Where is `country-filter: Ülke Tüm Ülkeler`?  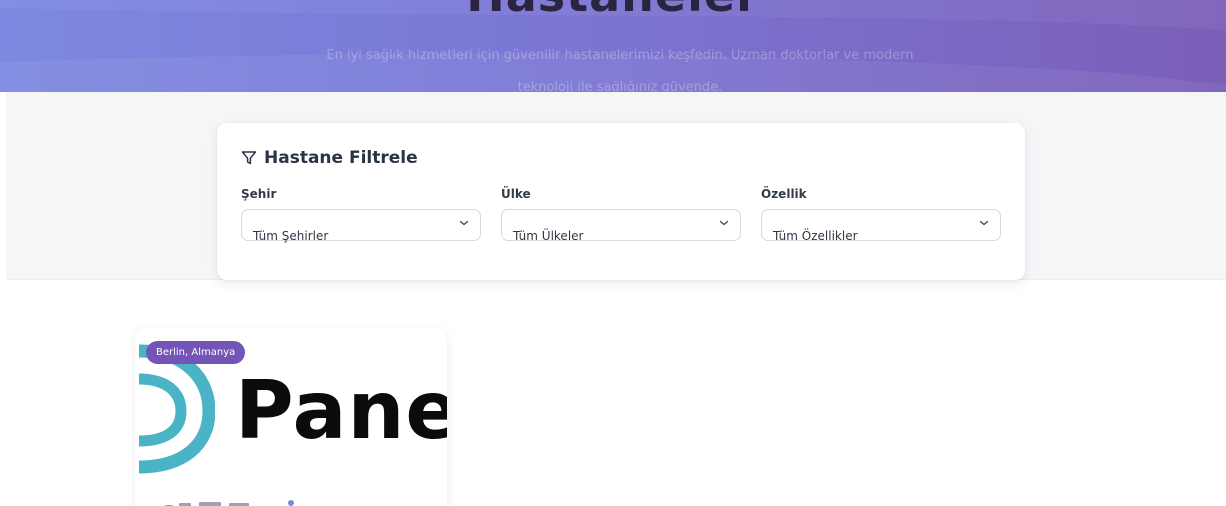
country-filter: Ülke Tüm Ülkeler is located at coordinates (621, 215).